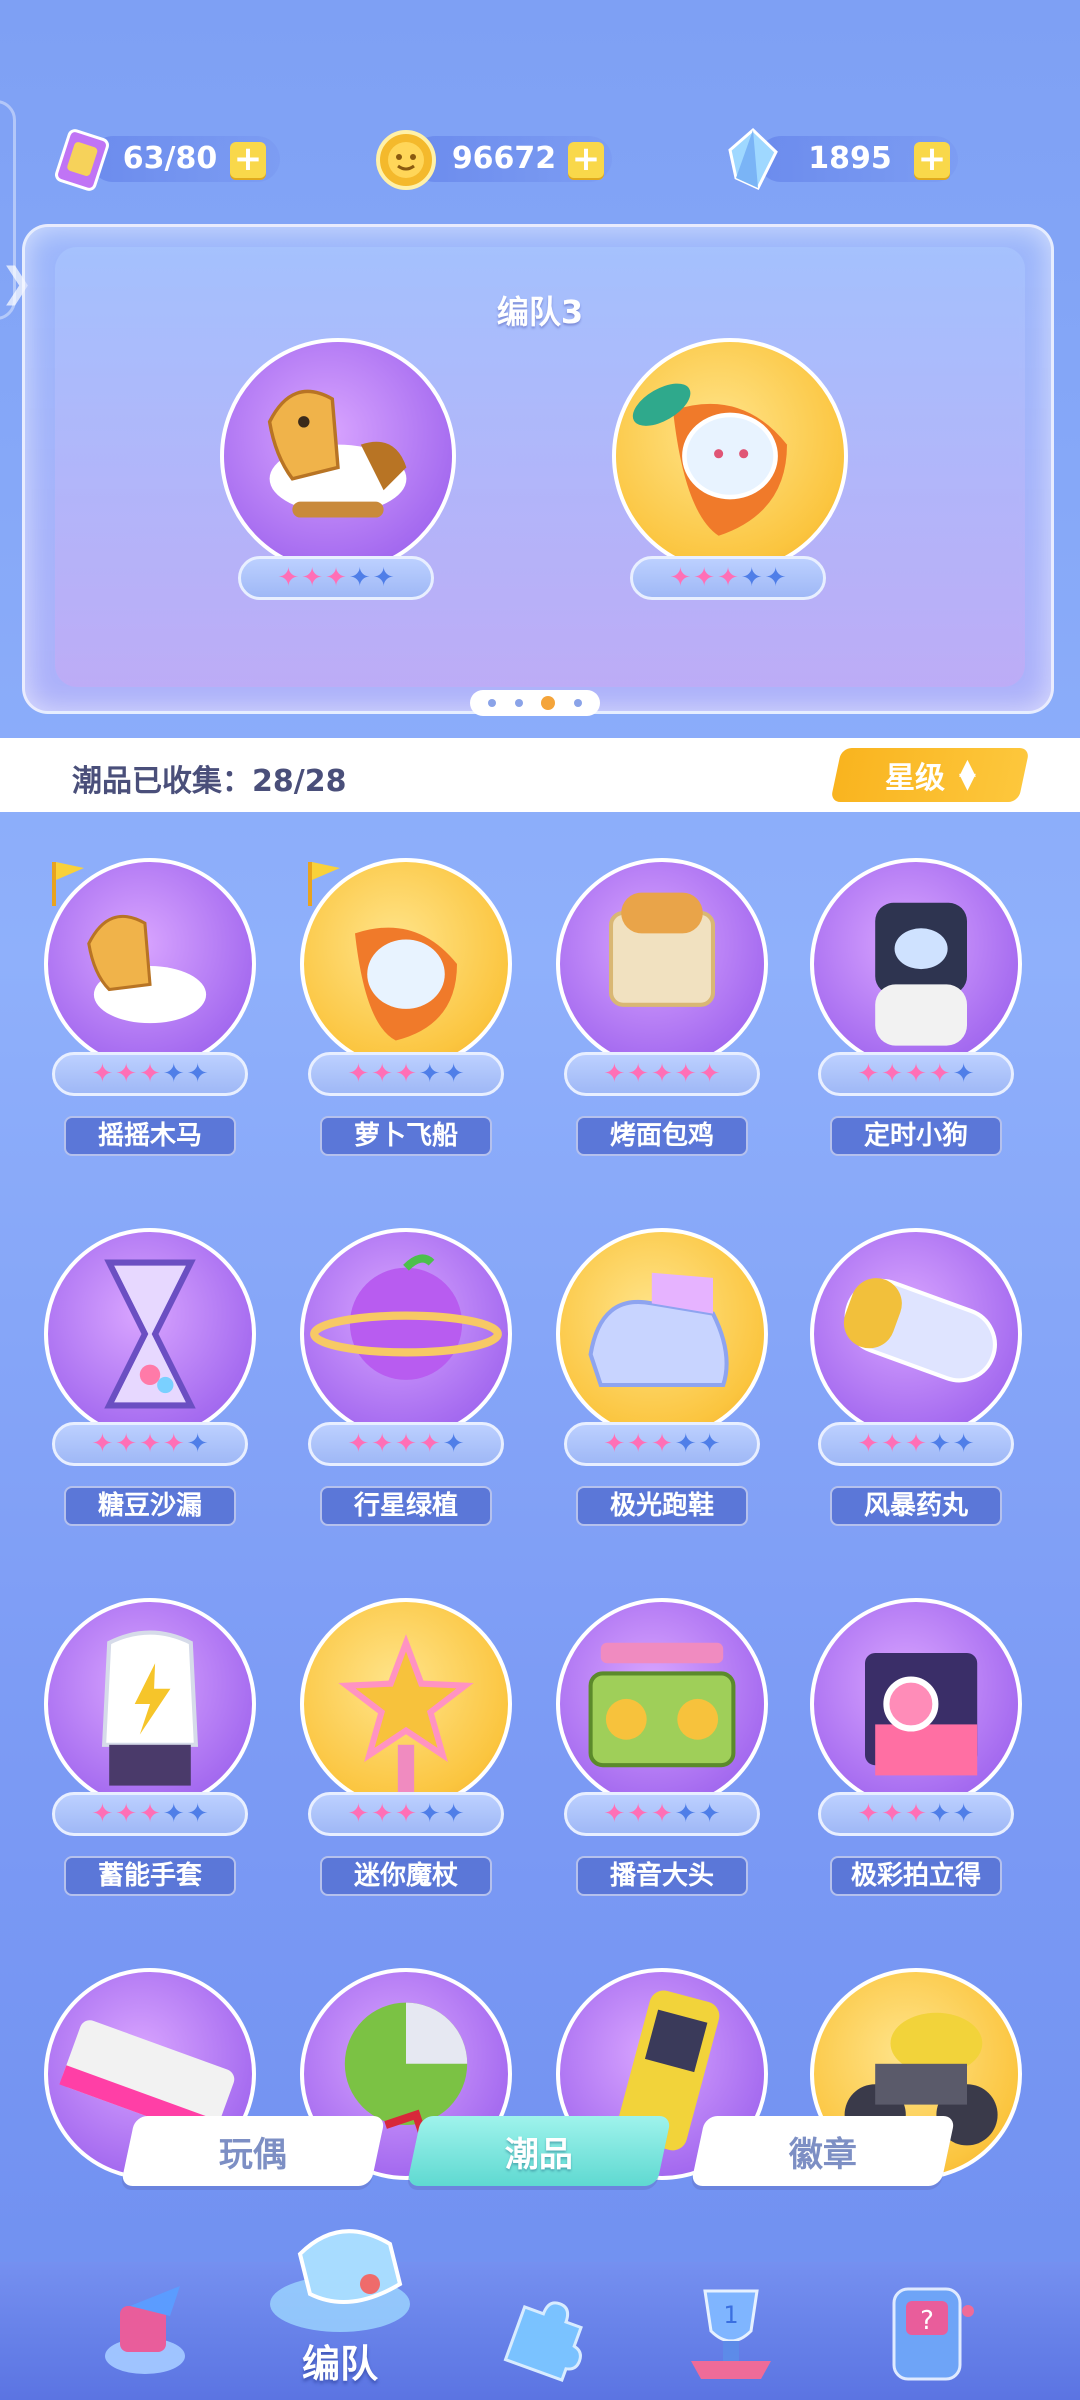 Image resolution: width=1080 pixels, height=2400 pixels. I want to click on collection-item-card: ✦ ✦ ✦ ✦ ✦ 蓄能手套, so click(150, 1748).